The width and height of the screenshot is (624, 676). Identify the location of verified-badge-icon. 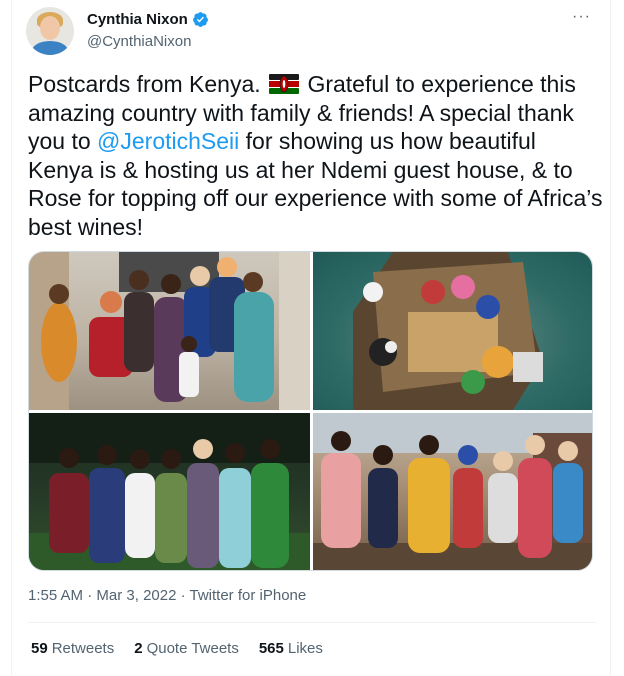
(200, 19).